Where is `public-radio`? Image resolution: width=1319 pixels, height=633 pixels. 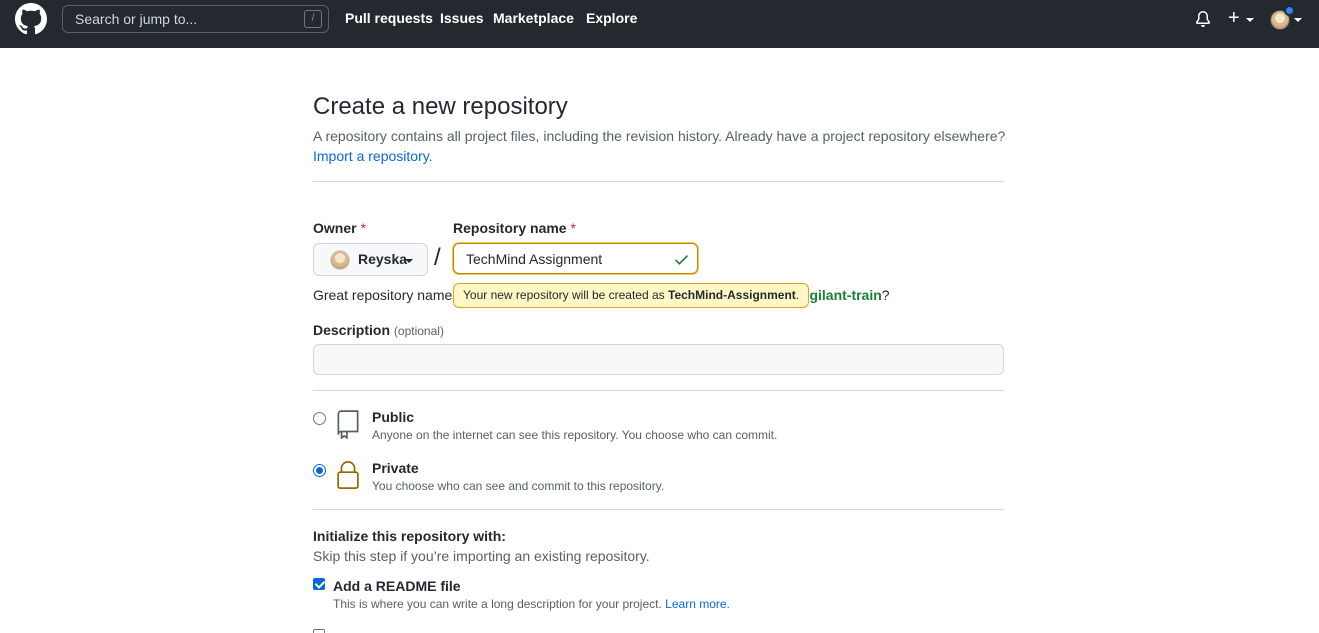
public-radio is located at coordinates (319, 418).